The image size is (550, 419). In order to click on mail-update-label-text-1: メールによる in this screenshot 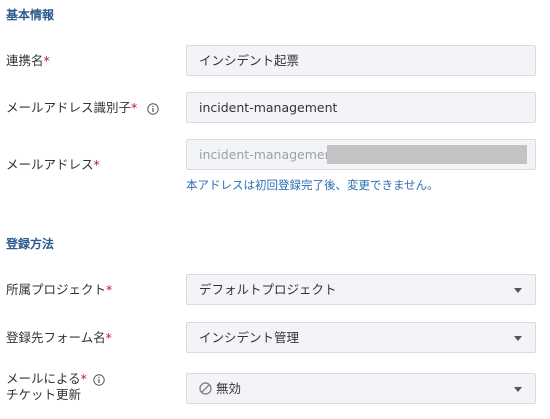, I will do `click(43, 378)`.